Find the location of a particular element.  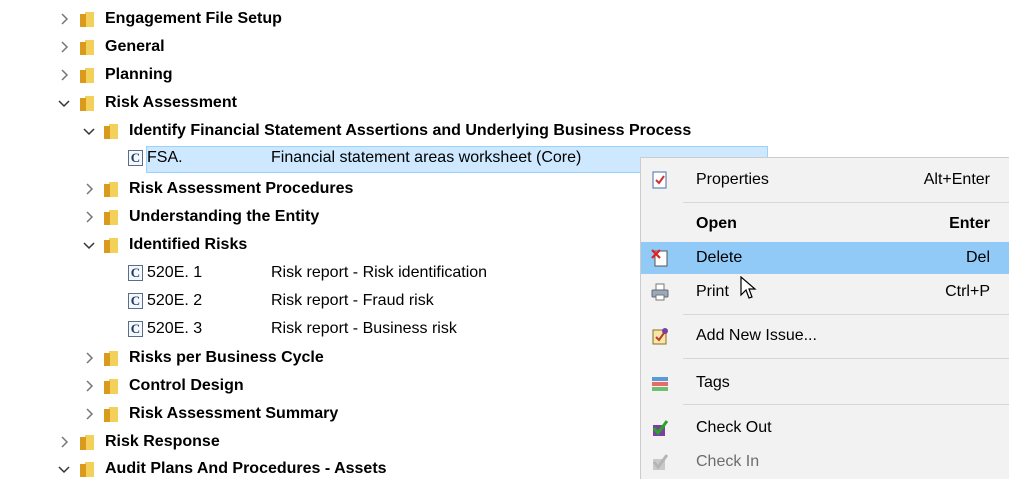

folder-label: General is located at coordinates (135, 46).